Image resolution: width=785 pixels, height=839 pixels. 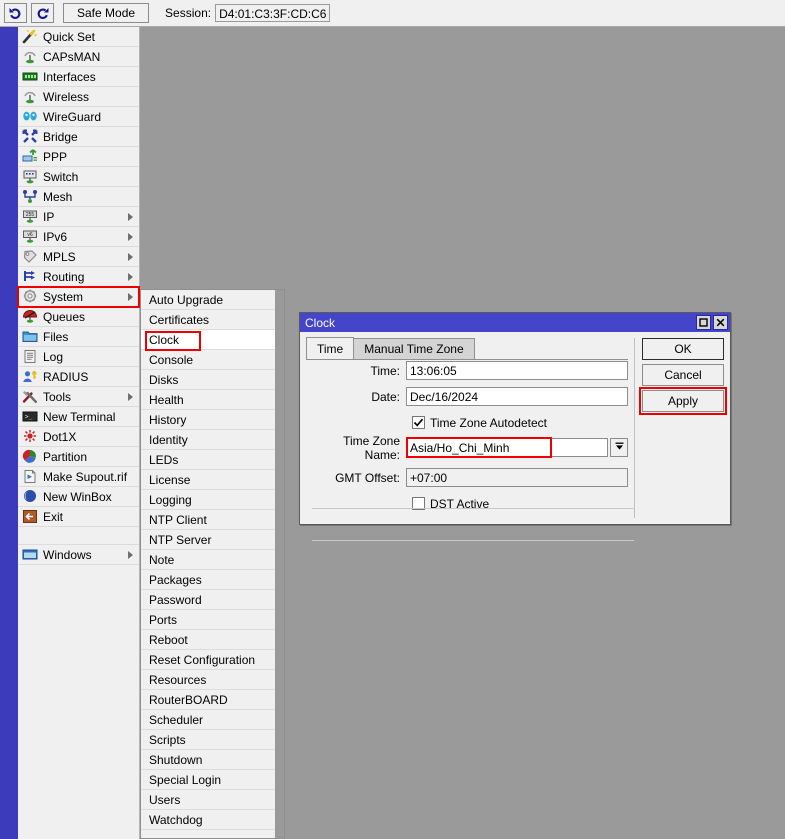 What do you see at coordinates (168, 639) in the screenshot?
I see `submenu-item-label: Reboot` at bounding box center [168, 639].